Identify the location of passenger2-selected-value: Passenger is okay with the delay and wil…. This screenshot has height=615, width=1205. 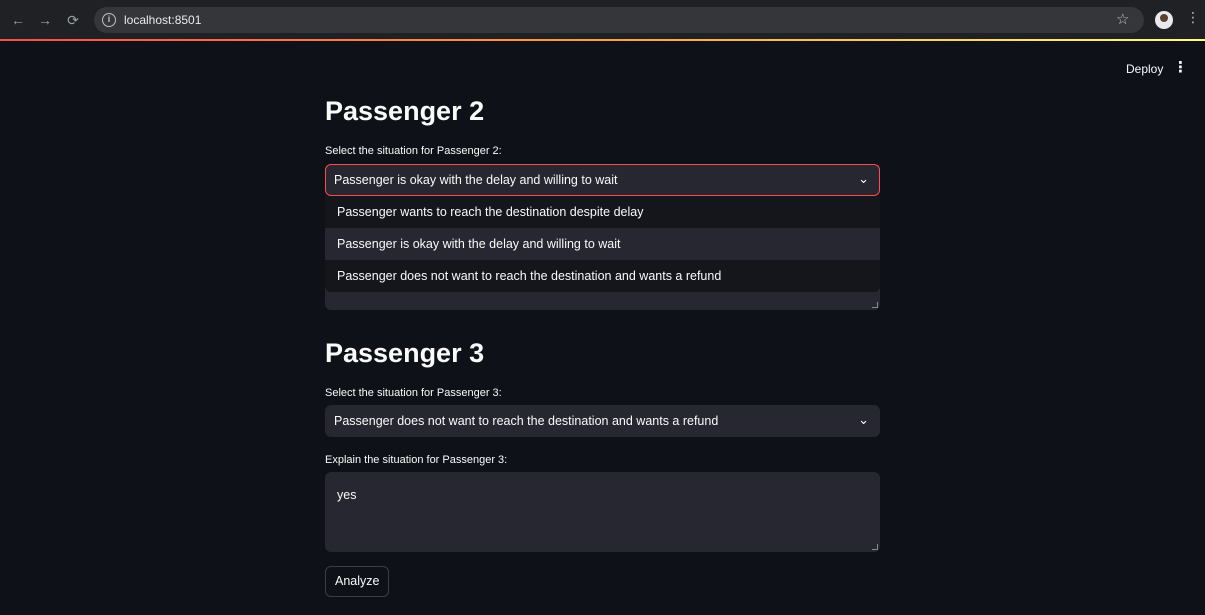
(476, 180).